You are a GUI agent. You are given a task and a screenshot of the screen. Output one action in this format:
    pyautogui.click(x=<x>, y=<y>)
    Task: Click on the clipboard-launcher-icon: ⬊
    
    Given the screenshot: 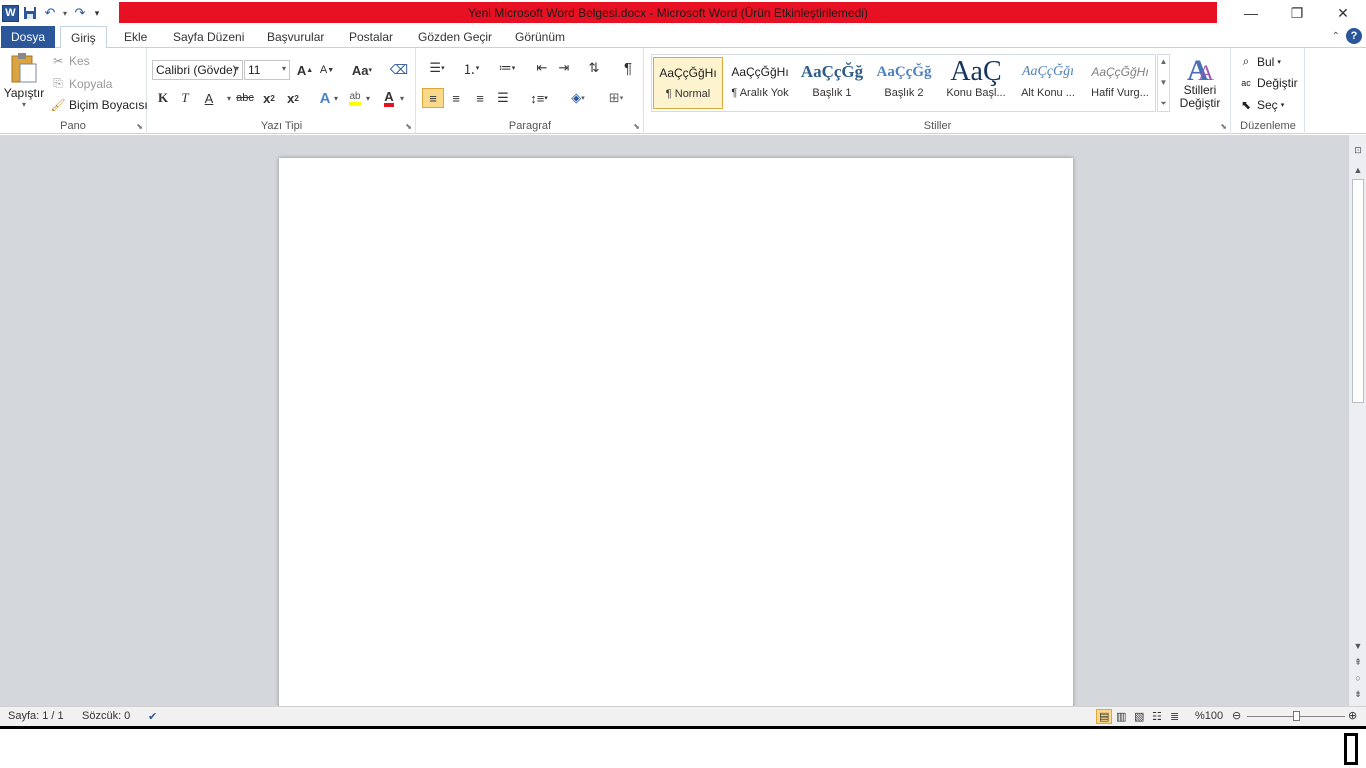 What is the action you would take?
    pyautogui.click(x=139, y=126)
    